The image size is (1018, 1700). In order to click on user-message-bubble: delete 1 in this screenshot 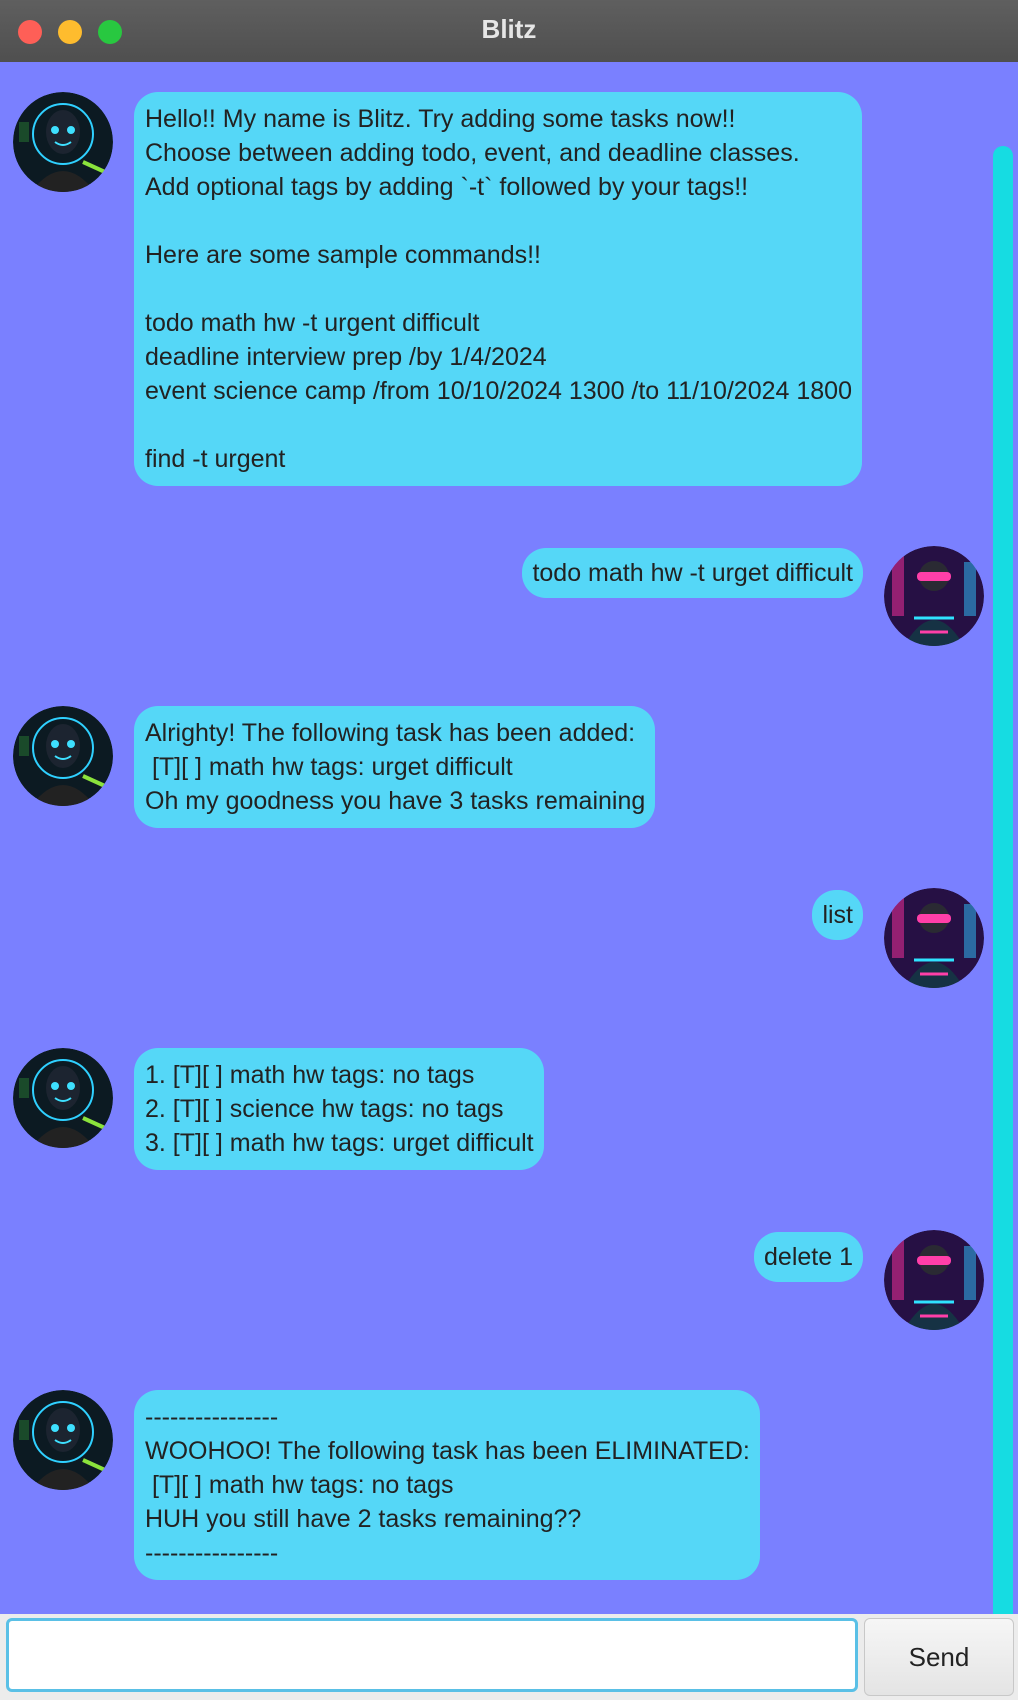, I will do `click(808, 1257)`.